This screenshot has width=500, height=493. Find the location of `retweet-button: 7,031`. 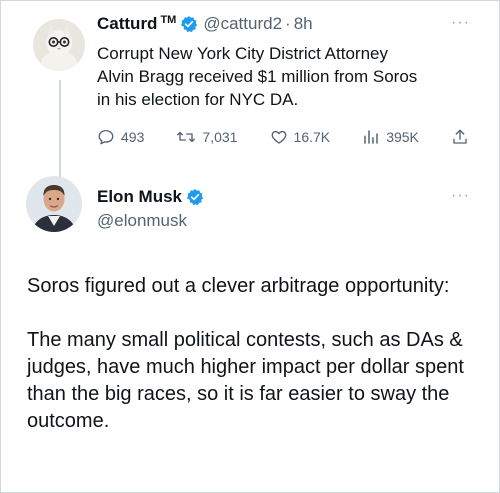

retweet-button: 7,031 is located at coordinates (206, 137).